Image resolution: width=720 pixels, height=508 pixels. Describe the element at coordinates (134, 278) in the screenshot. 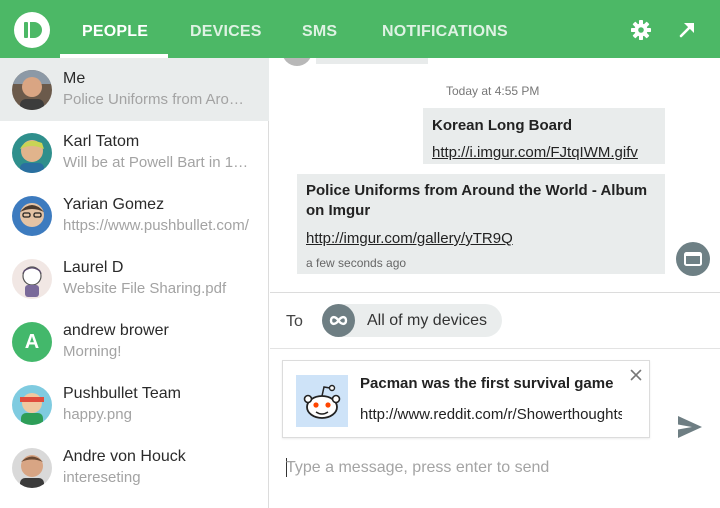

I see `contact-laurel-d: Laurel D Website File Sharing.pdf` at that location.